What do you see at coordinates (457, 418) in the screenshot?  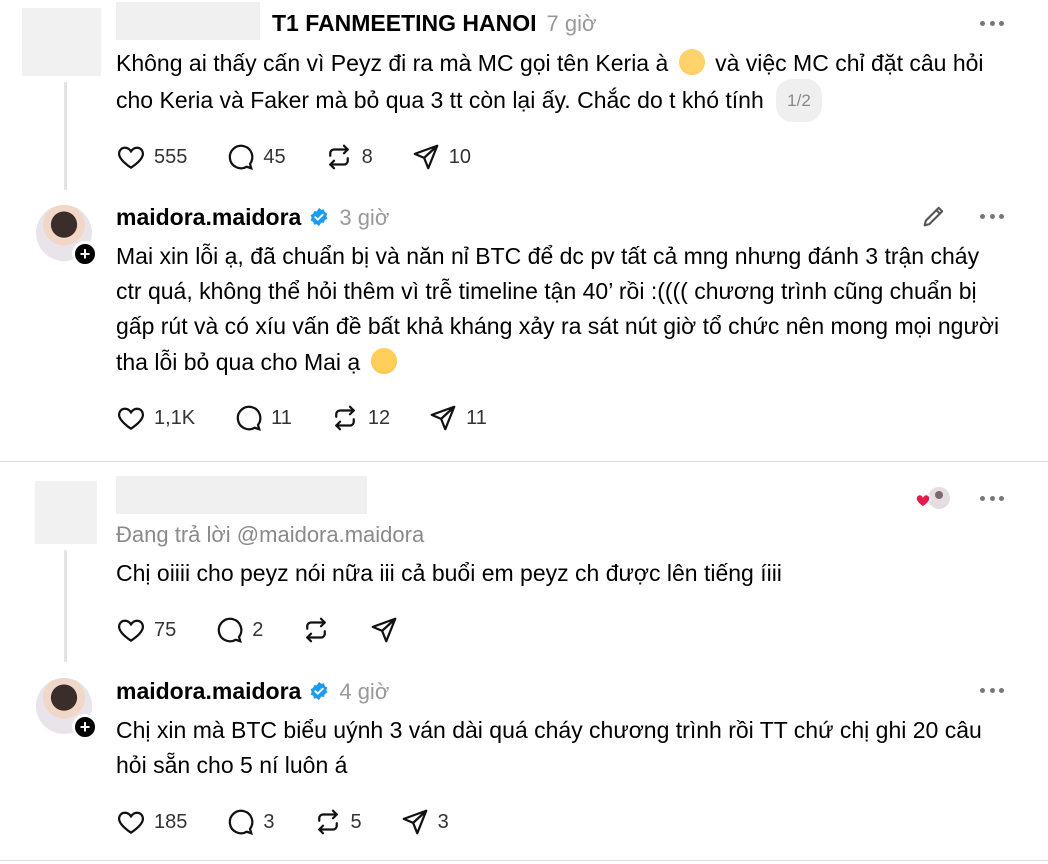 I see `share-button: 11` at bounding box center [457, 418].